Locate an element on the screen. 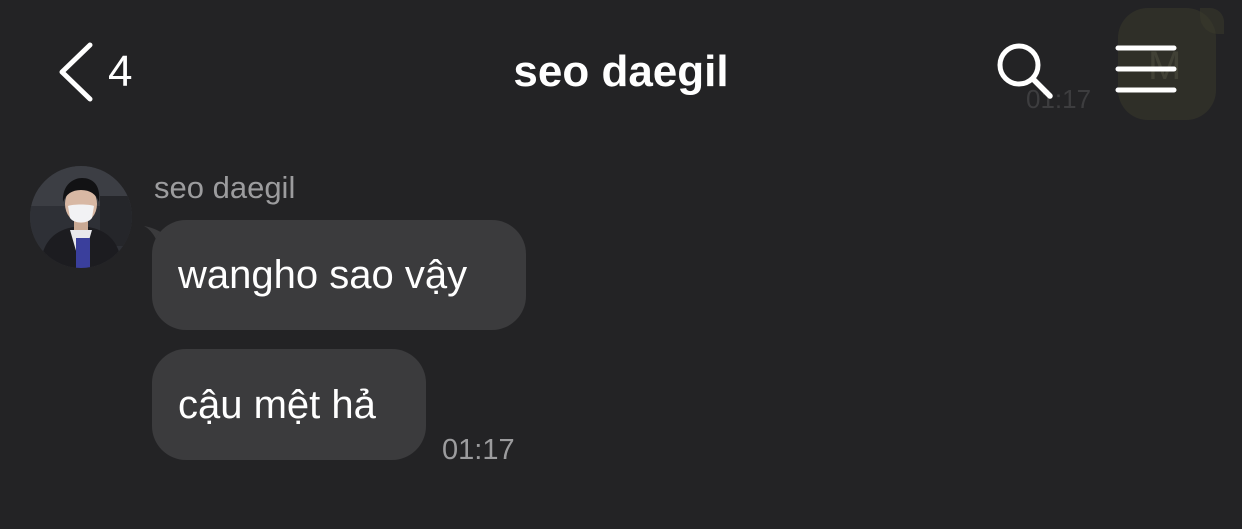 This screenshot has width=1242, height=529. chevron-left-icon is located at coordinates (76, 72).